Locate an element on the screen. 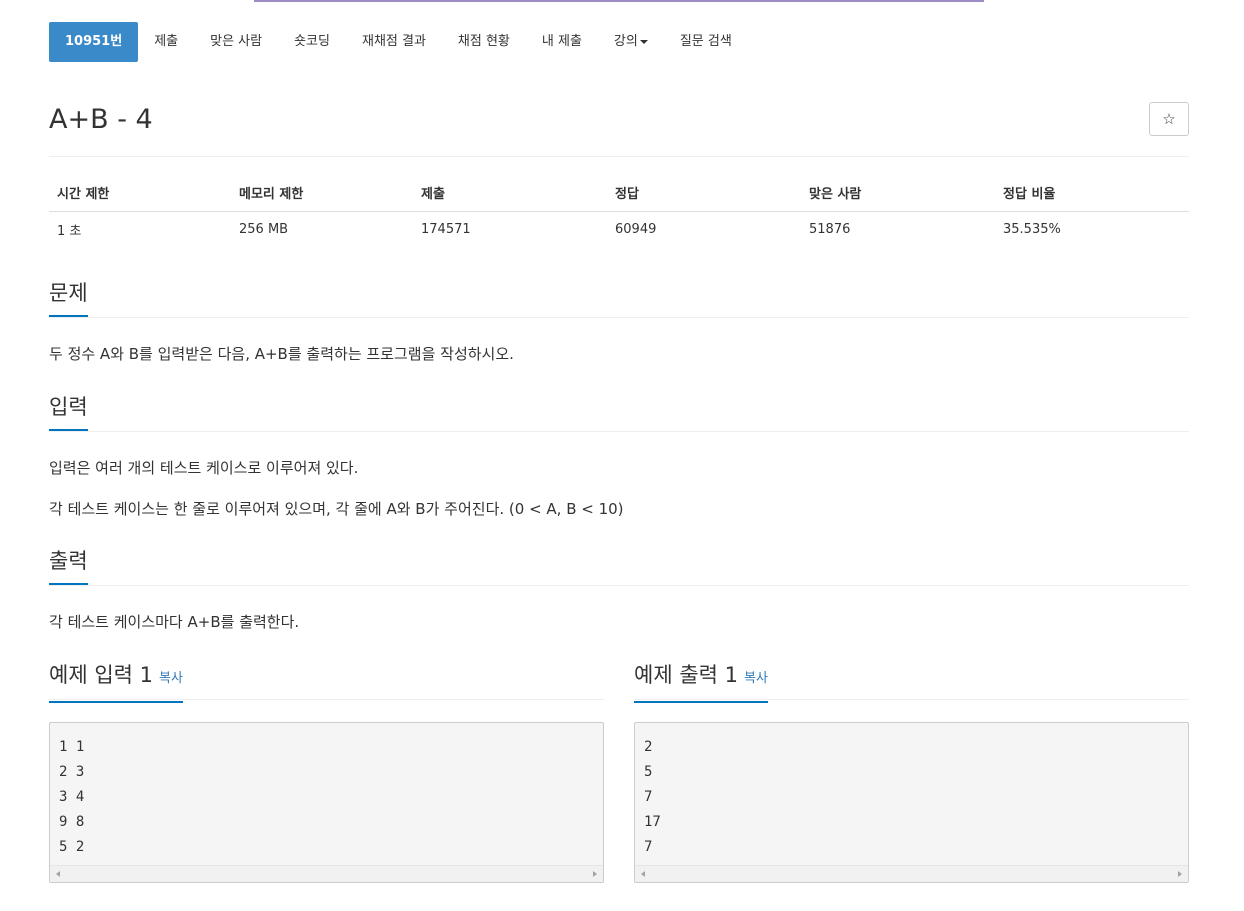 The width and height of the screenshot is (1244, 911). column-header: 정답 비율 is located at coordinates (1092, 193).